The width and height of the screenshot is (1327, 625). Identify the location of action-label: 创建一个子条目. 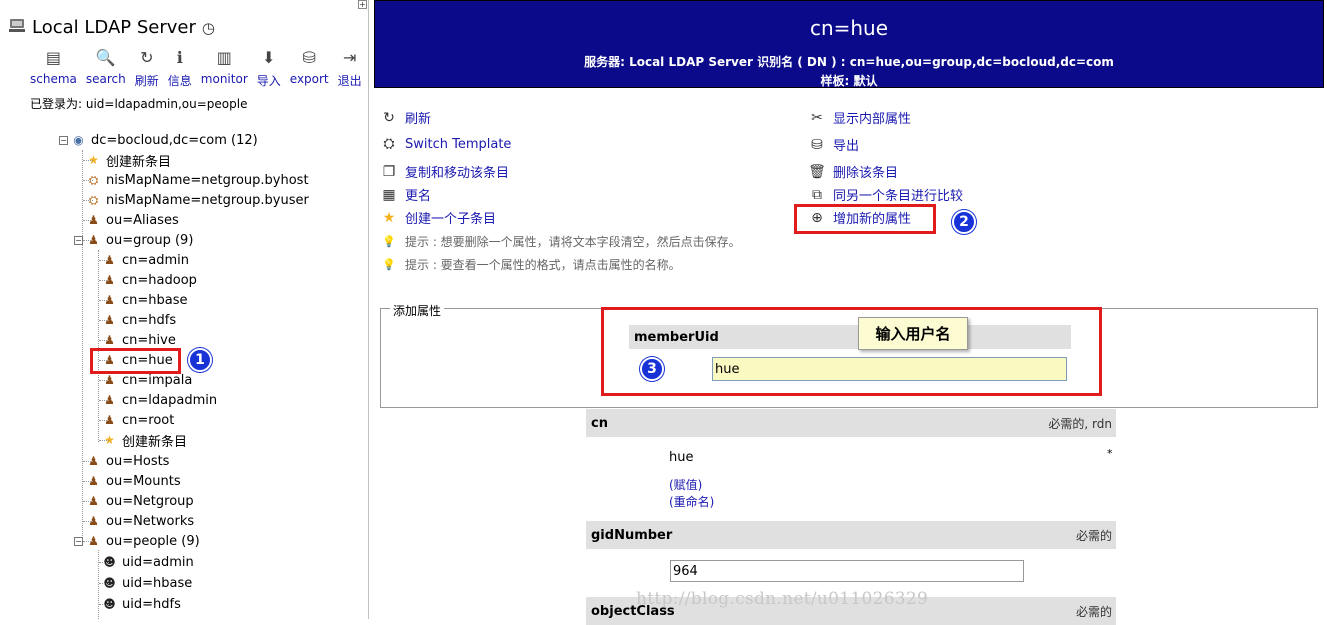
(450, 217).